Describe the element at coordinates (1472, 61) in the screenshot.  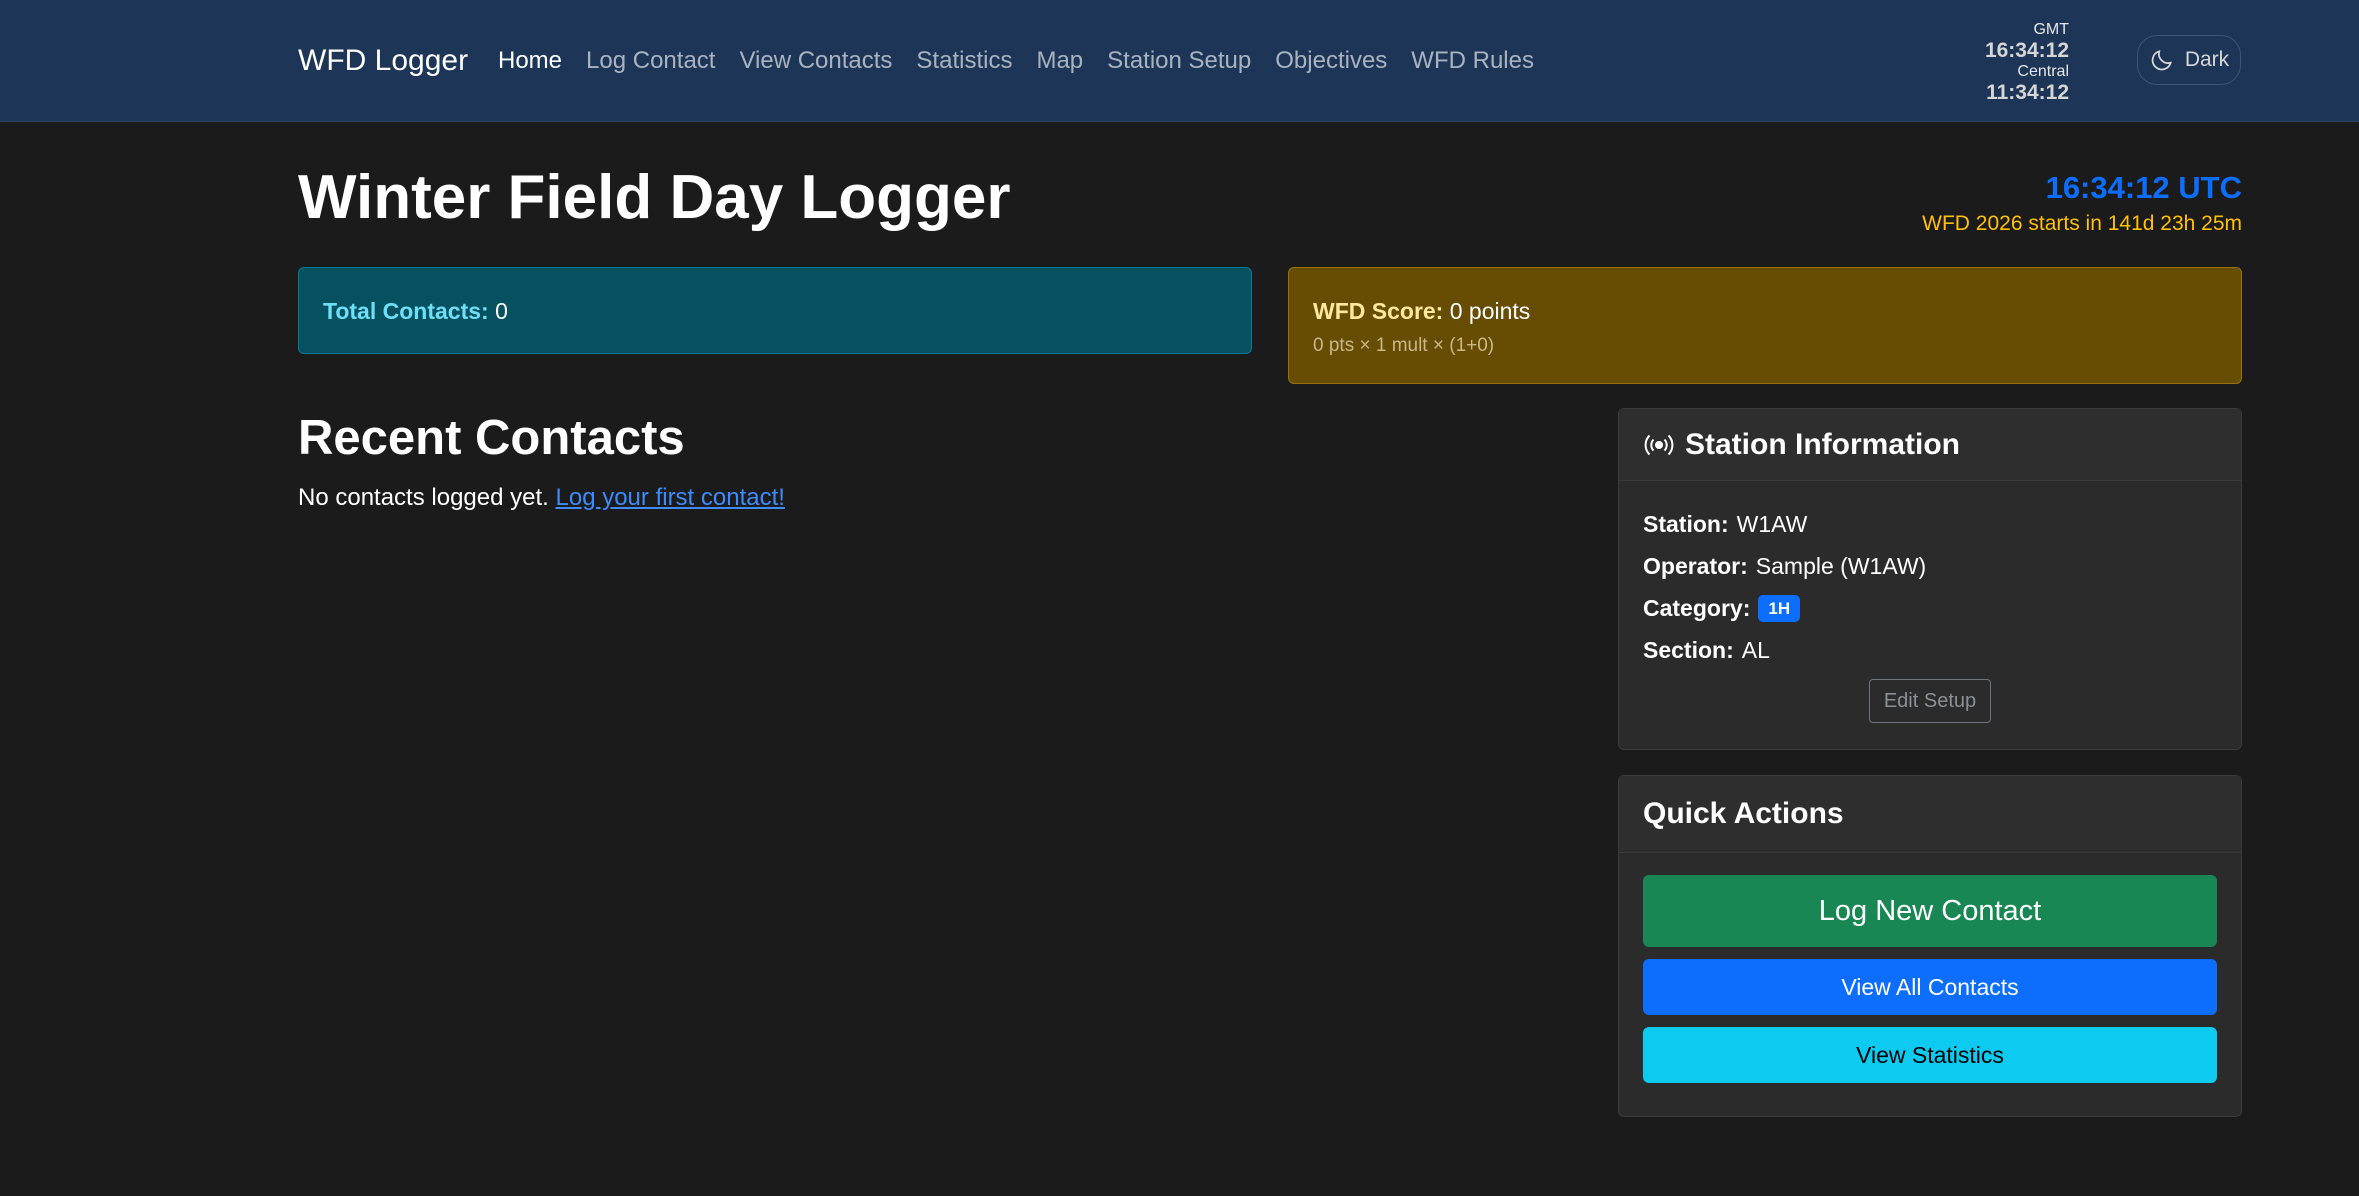
I see `nav-link-wfd-rules: WFD Rules` at that location.